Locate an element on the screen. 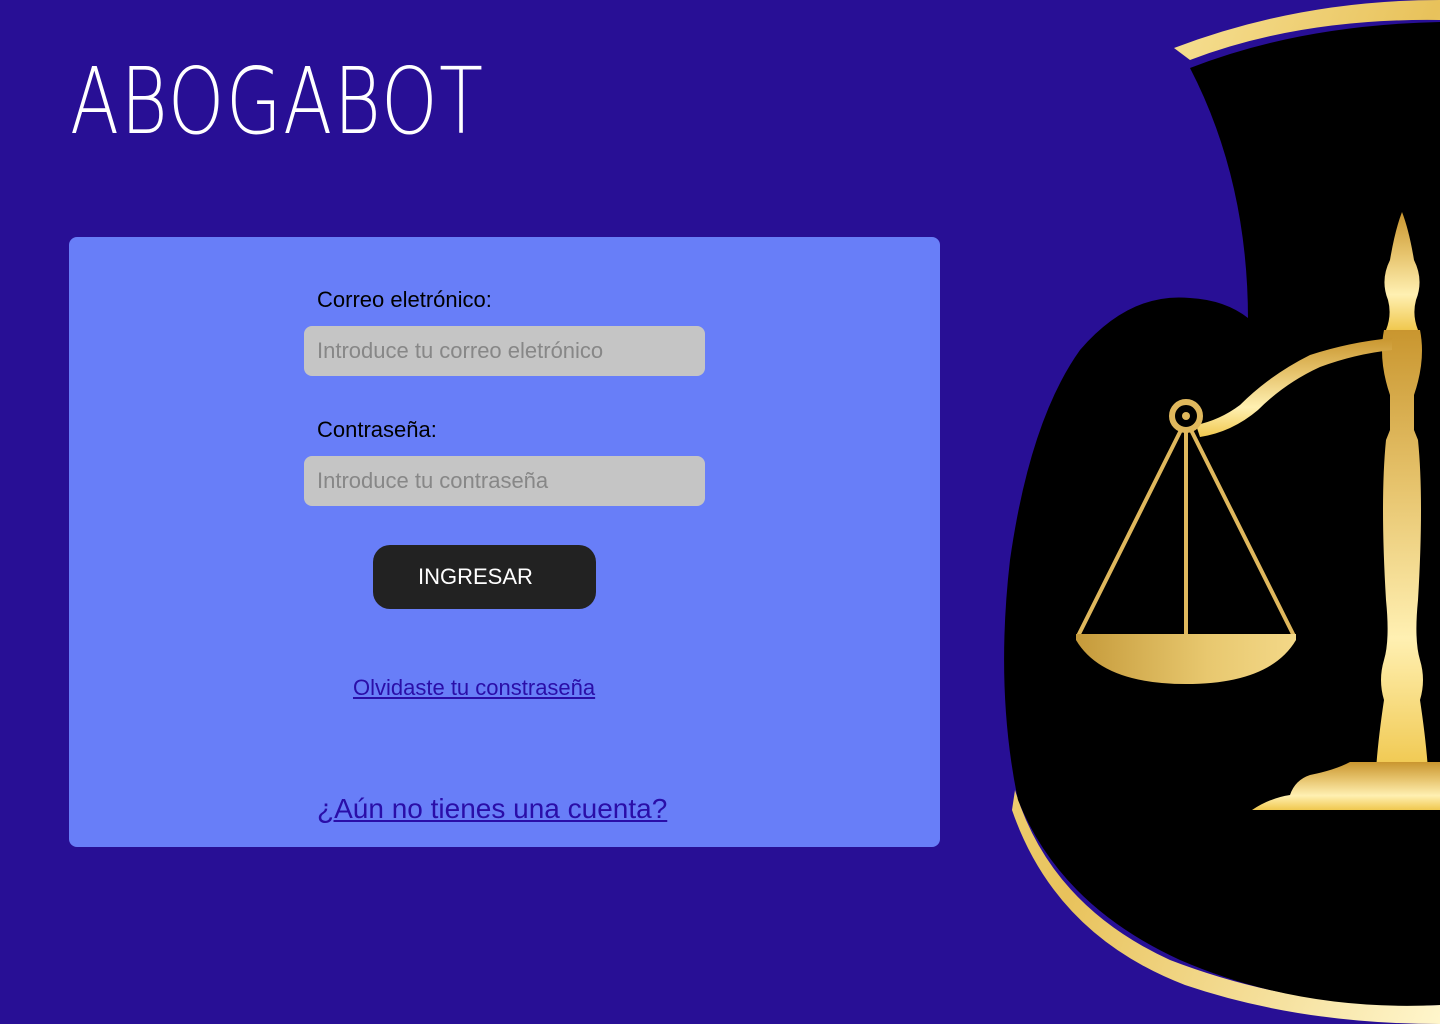 The width and height of the screenshot is (1440, 1024). password-label: Contraseña: is located at coordinates (377, 429).